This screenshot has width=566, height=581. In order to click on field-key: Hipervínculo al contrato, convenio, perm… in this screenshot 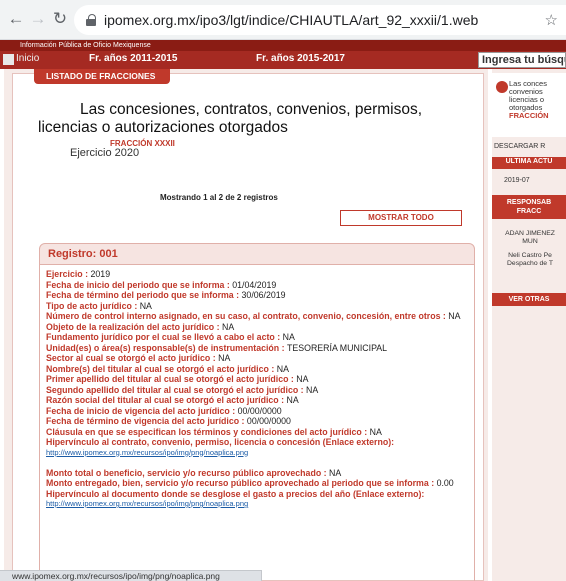, I will do `click(220, 442)`.